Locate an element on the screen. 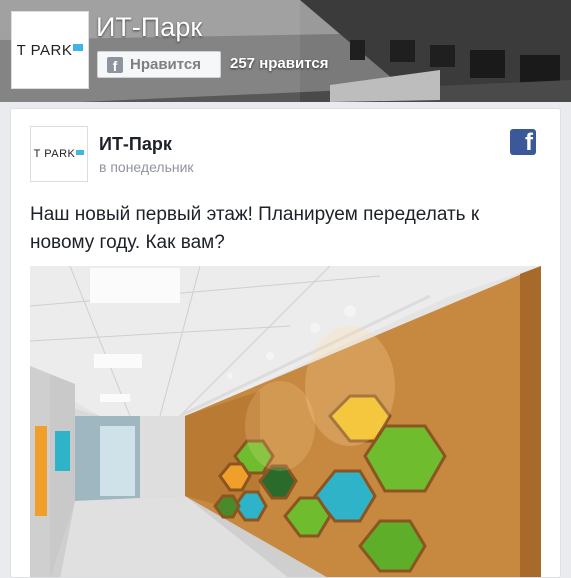 This screenshot has height=578, width=571. page-logo: T PARK is located at coordinates (50, 50).